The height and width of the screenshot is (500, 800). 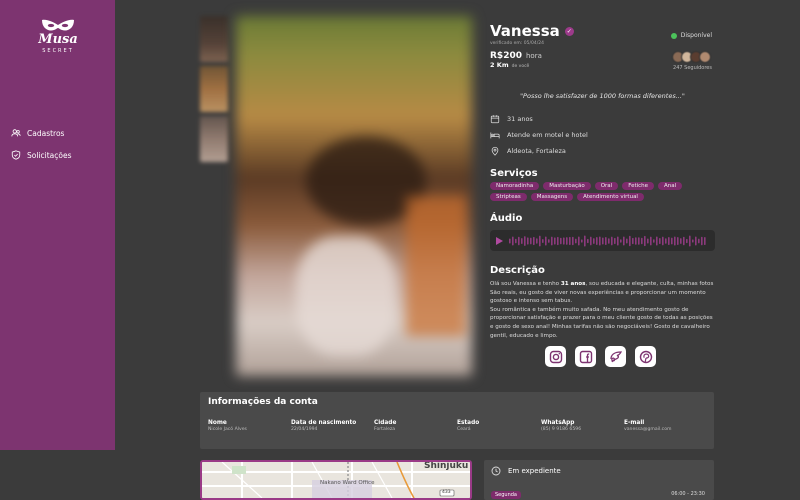 I want to click on service-tag: Oral, so click(x=606, y=186).